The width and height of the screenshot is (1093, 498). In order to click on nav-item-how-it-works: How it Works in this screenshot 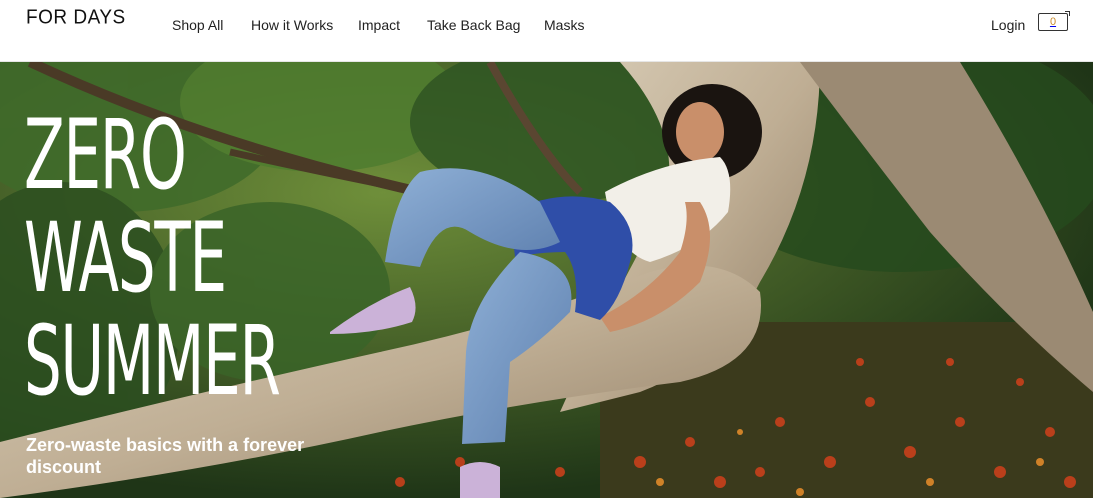, I will do `click(292, 25)`.